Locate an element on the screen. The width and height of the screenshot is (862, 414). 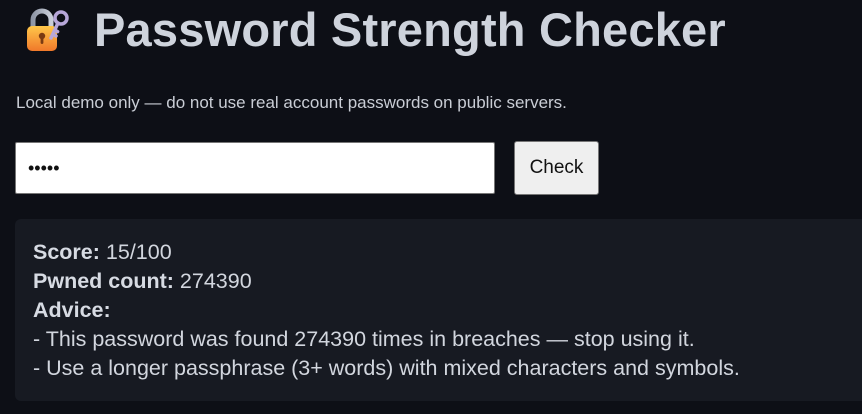
advice-label: Advice: is located at coordinates (72, 310).